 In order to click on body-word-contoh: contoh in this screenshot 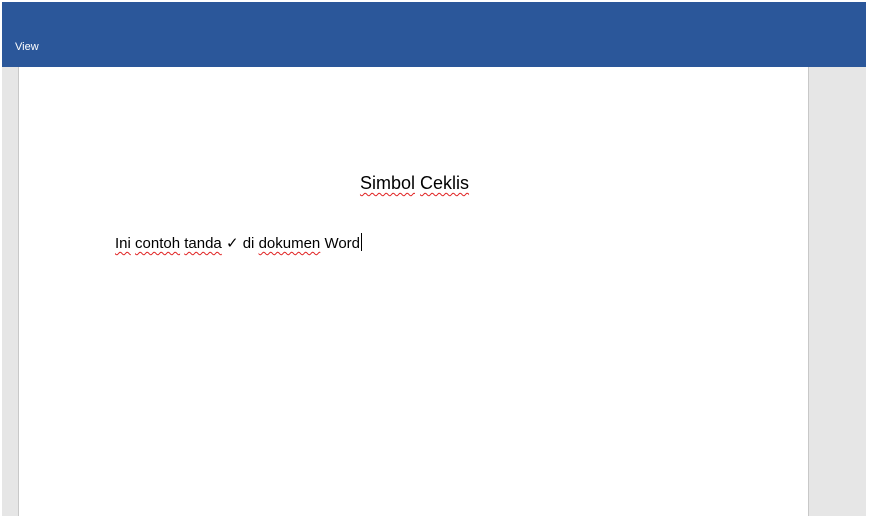, I will do `click(158, 243)`.